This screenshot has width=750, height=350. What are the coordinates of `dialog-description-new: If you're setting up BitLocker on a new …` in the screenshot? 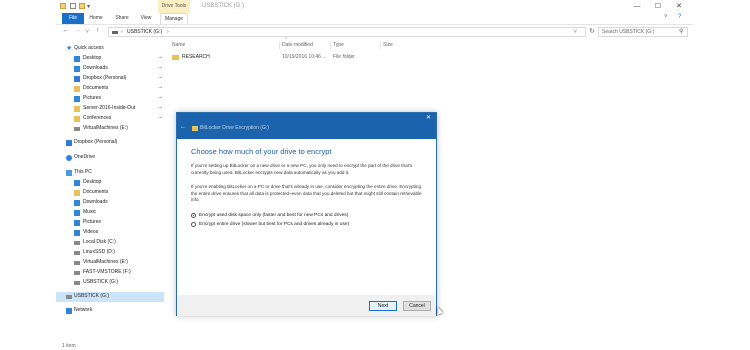 It's located at (302, 169).